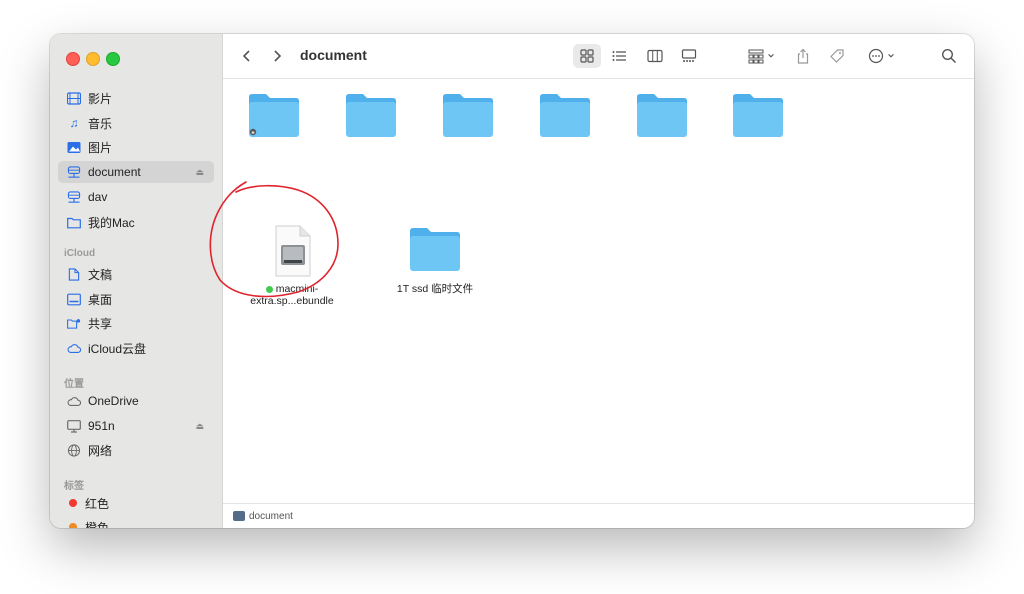  I want to click on file-name: 1T ssd 临时文件, so click(435, 289).